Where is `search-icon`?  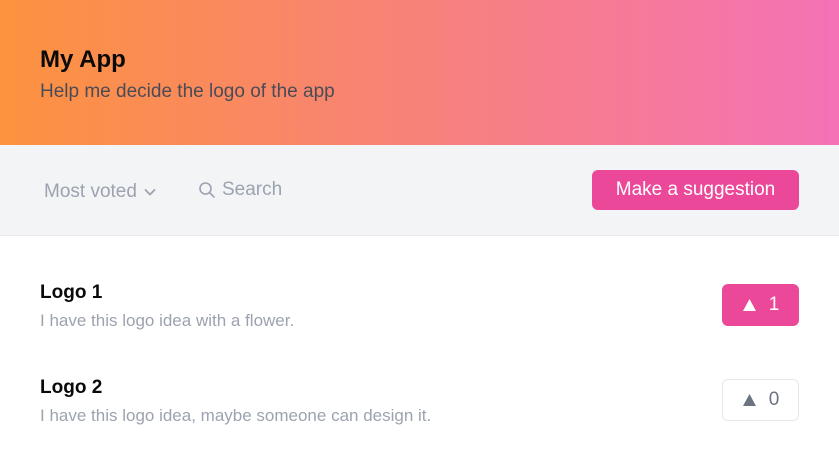 search-icon is located at coordinates (207, 190).